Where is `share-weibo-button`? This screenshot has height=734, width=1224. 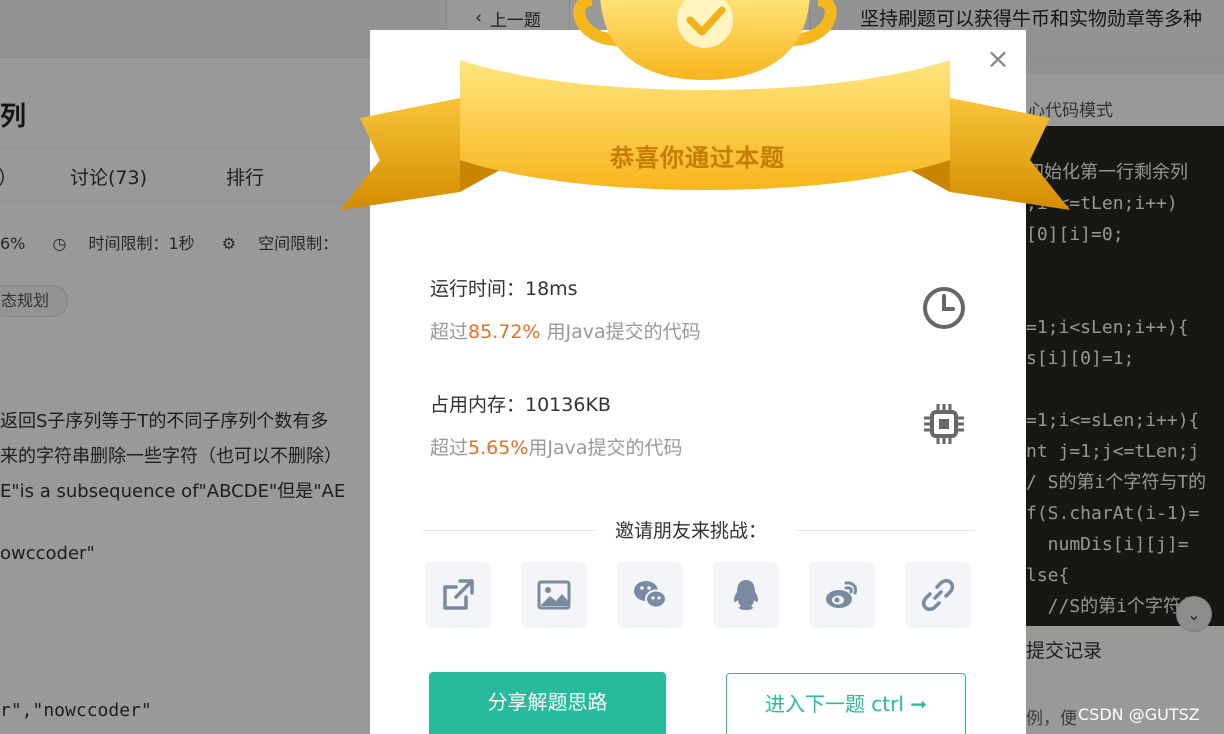
share-weibo-button is located at coordinates (842, 595).